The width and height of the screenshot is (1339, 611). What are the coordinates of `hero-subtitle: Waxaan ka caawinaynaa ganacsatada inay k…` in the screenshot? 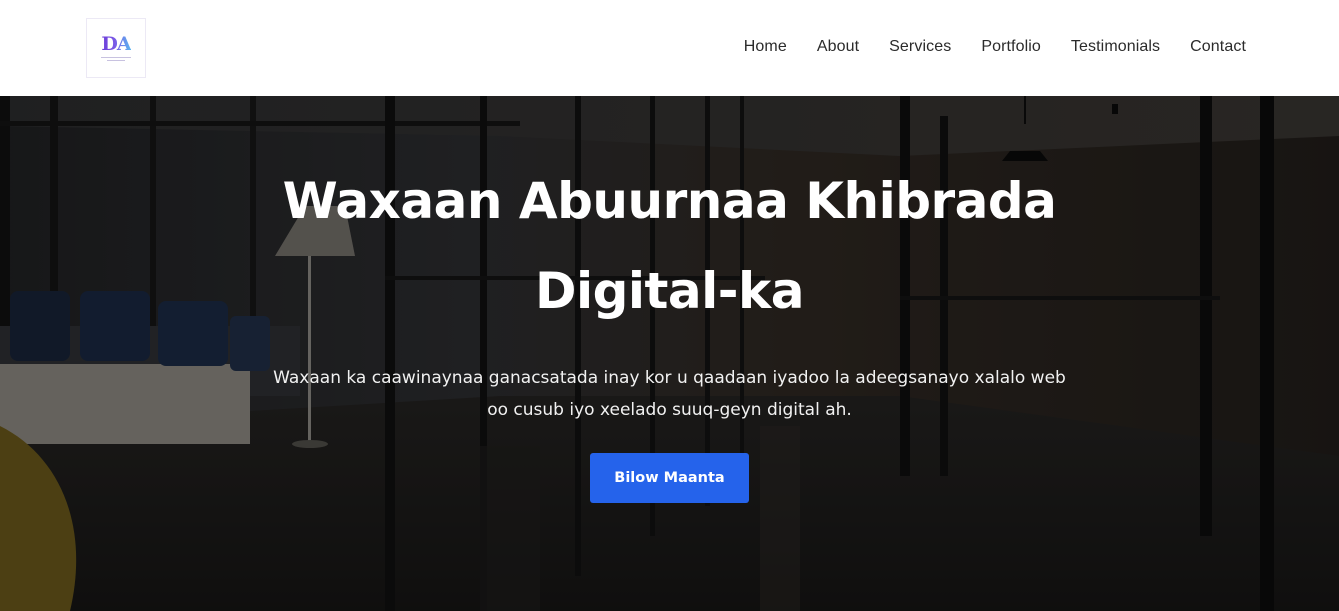 It's located at (669, 394).